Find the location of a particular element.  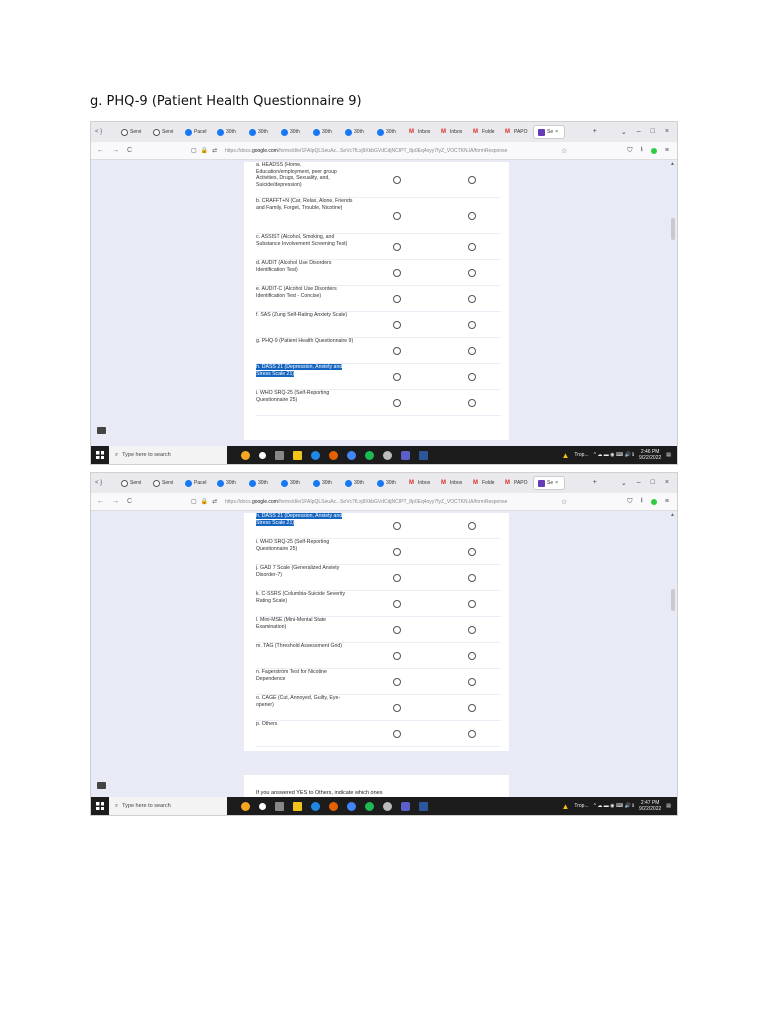

clock: 2:47 PM 9/22/2022 is located at coordinates (650, 806).